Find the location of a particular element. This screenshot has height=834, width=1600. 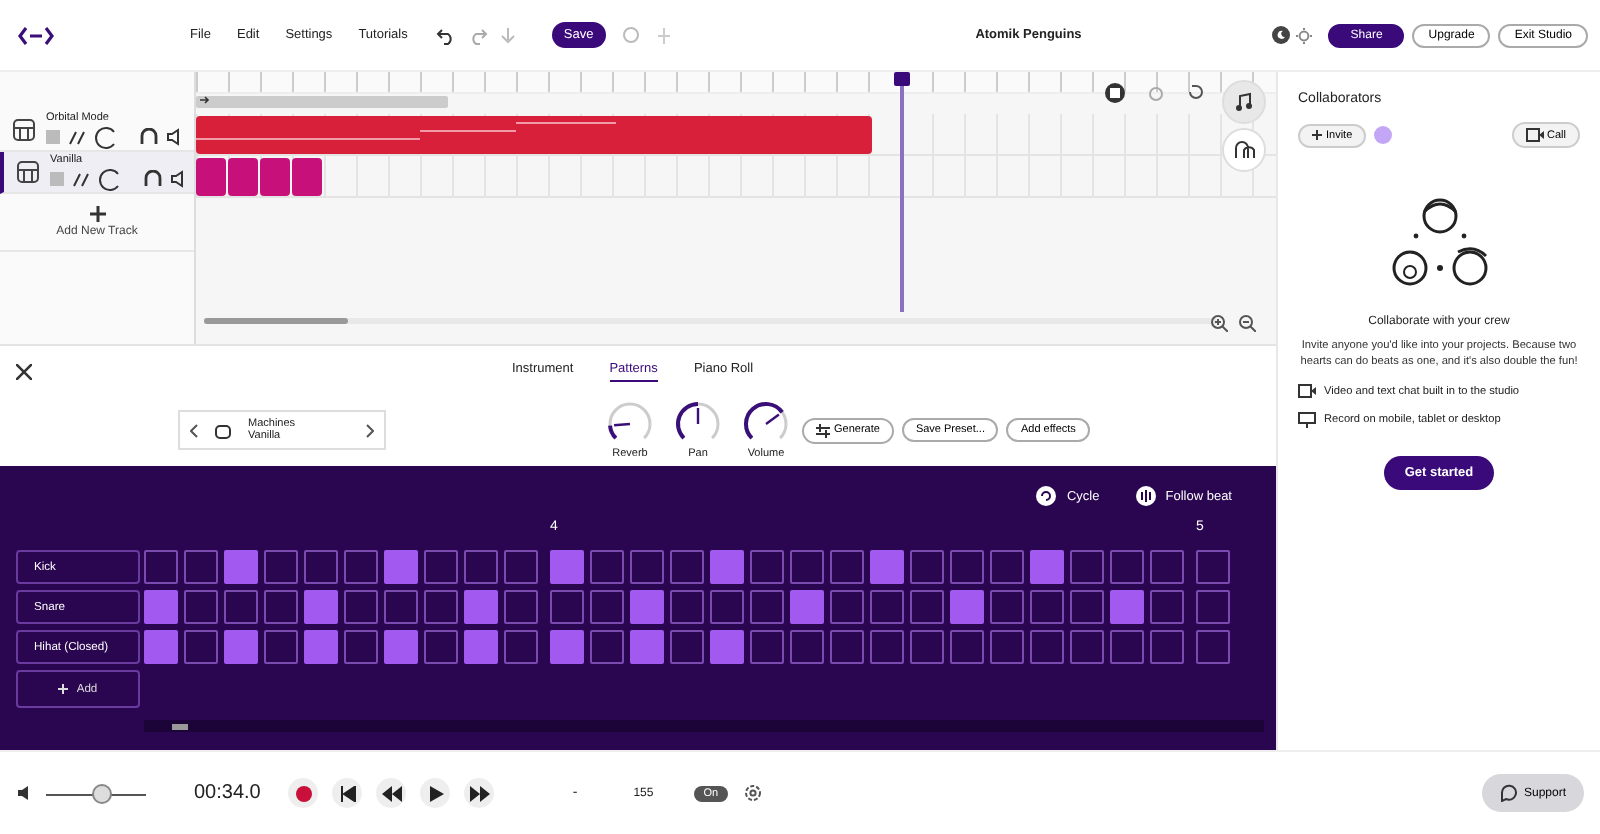

dot-icon is located at coordinates (1156, 93).